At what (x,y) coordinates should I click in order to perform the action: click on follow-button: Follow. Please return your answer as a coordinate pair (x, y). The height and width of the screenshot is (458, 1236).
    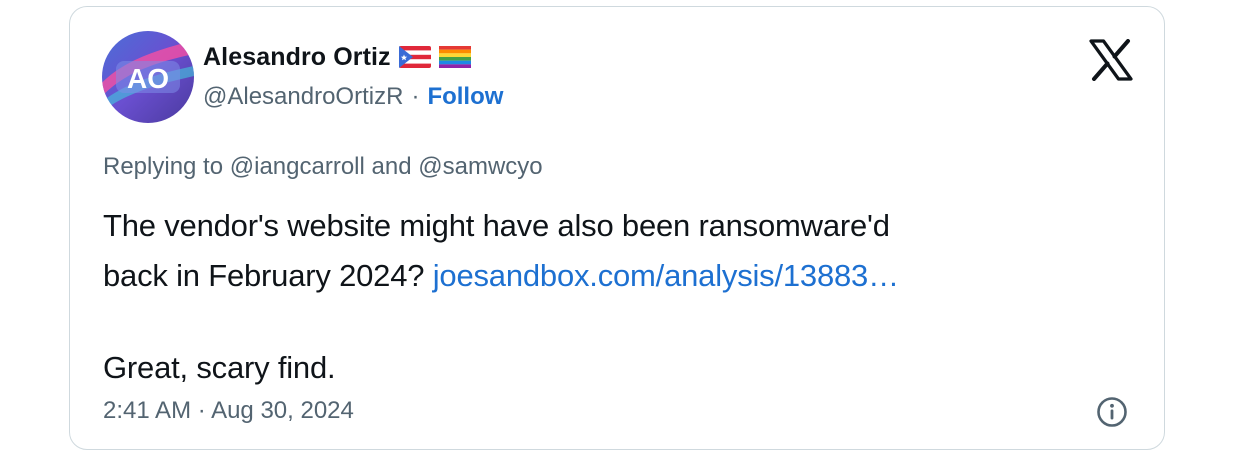
    Looking at the image, I should click on (465, 97).